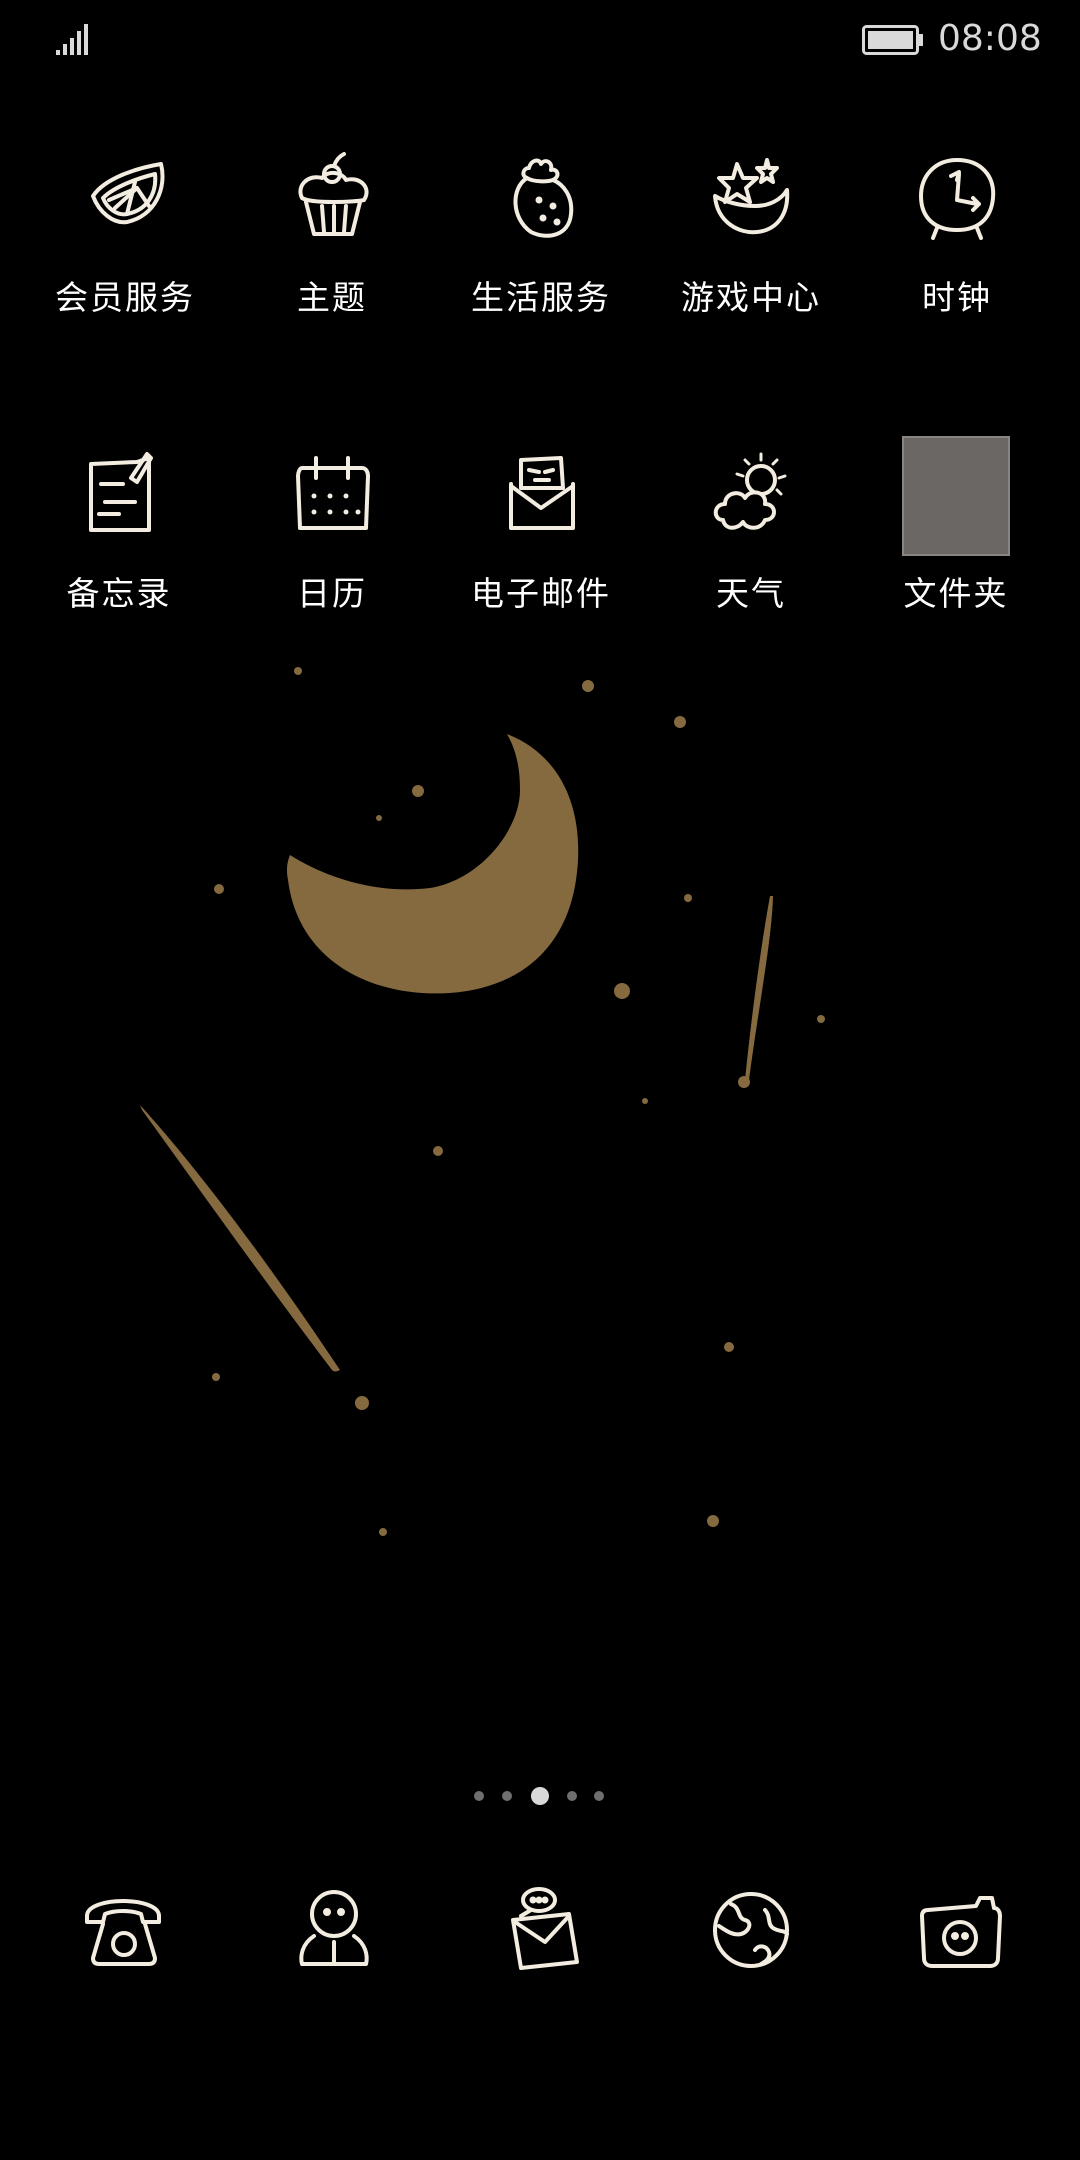 This screenshot has height=2160, width=1080. What do you see at coordinates (332, 593) in the screenshot?
I see `app-label: 日历` at bounding box center [332, 593].